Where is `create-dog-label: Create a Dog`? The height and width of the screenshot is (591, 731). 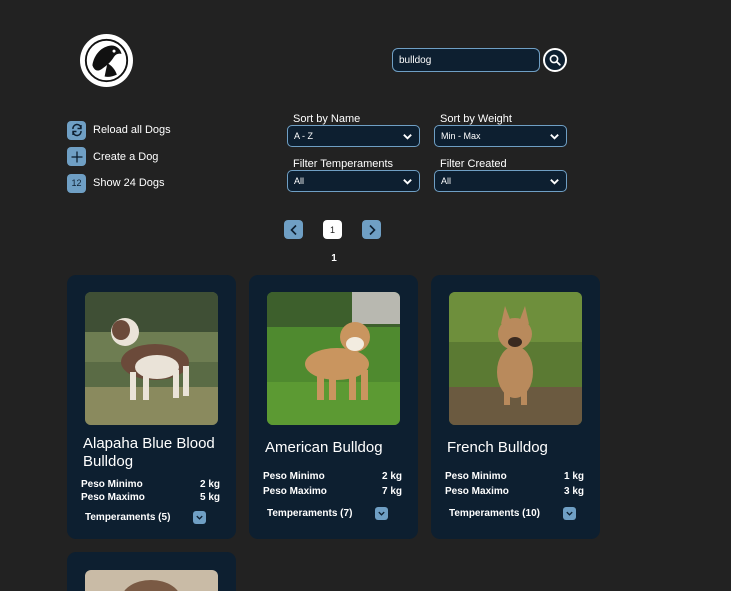 create-dog-label: Create a Dog is located at coordinates (126, 156).